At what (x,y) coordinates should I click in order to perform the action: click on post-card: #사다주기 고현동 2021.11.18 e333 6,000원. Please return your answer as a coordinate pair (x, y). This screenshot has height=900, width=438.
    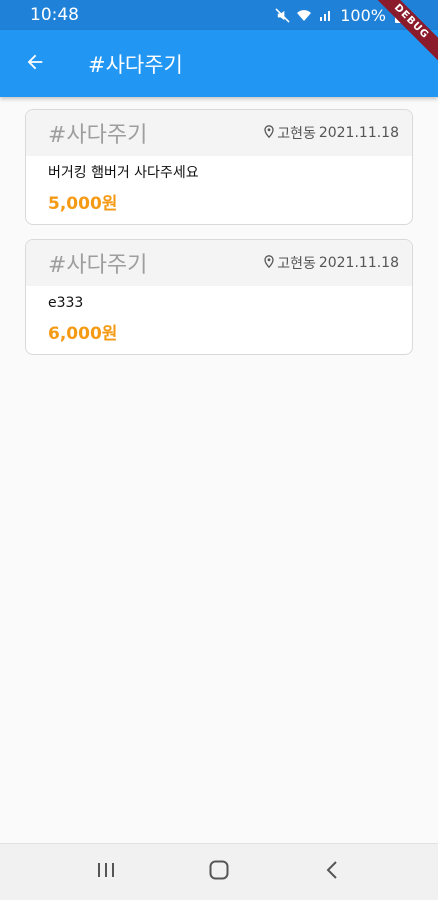
    Looking at the image, I should click on (219, 297).